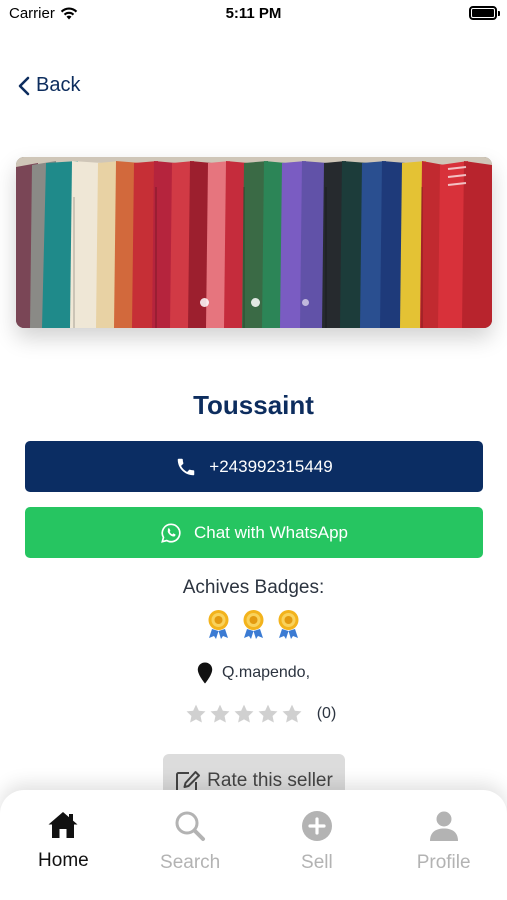  I want to click on phone-number: +243992315449, so click(271, 466).